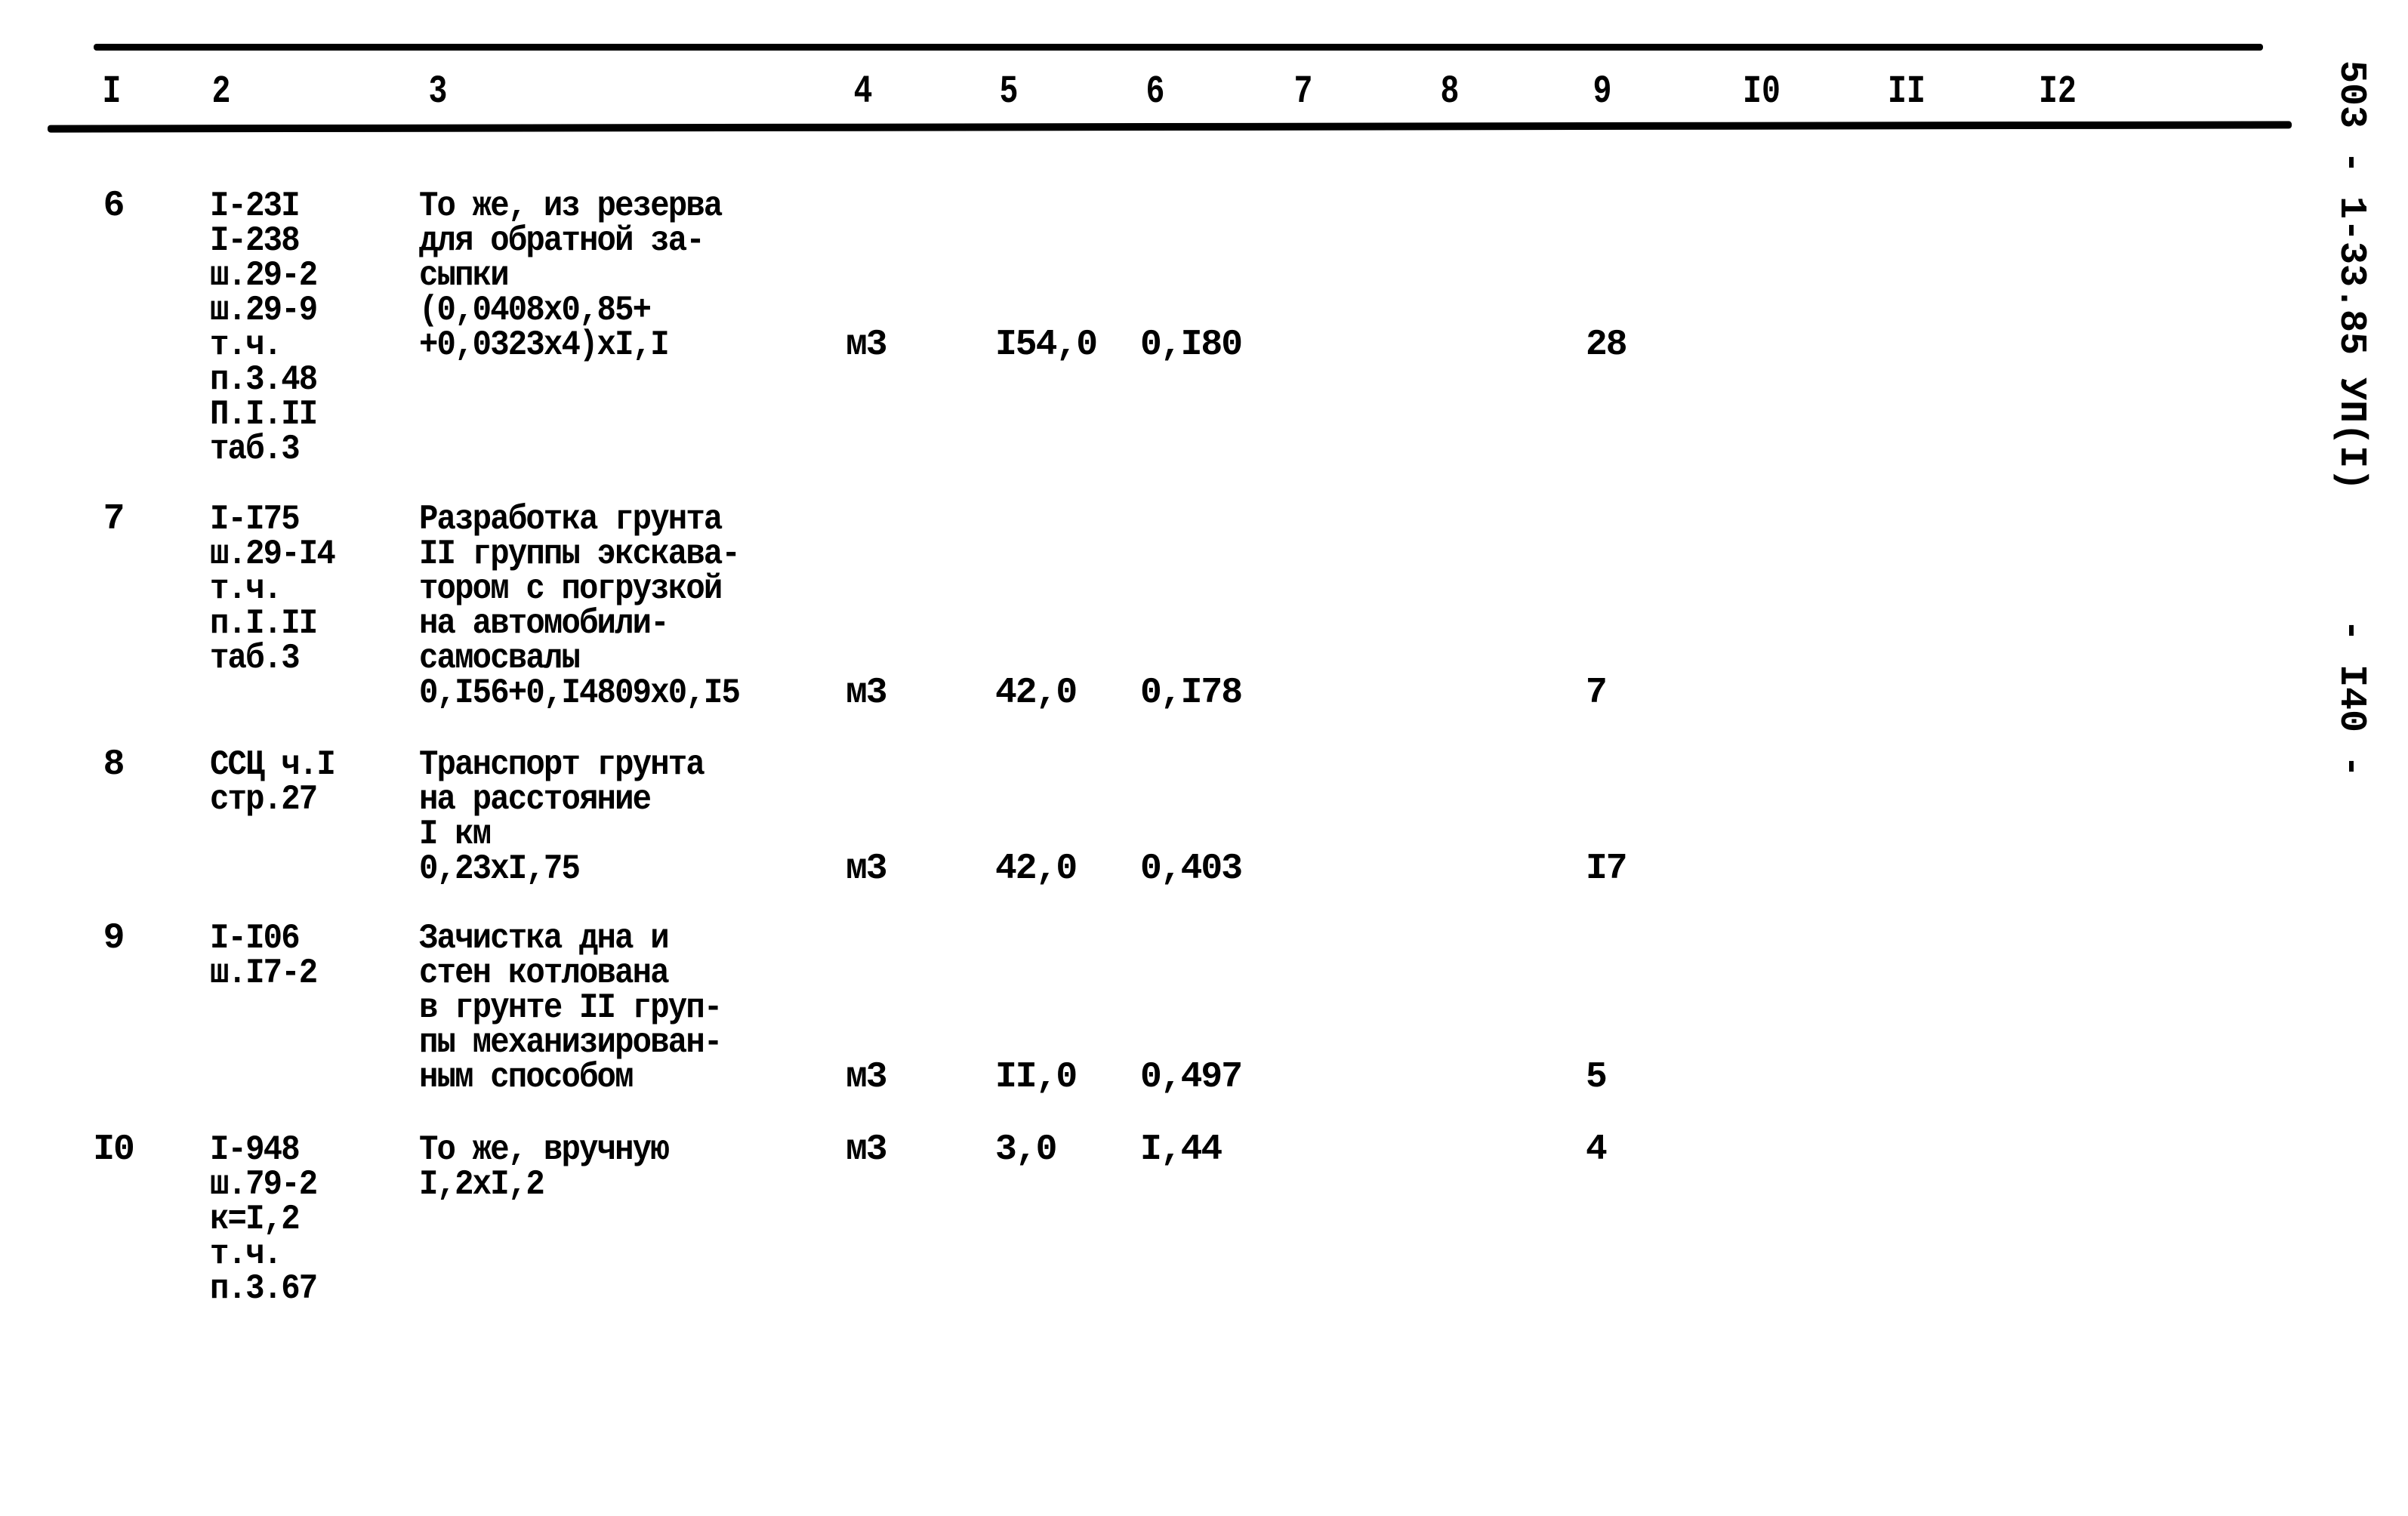 Image resolution: width=2408 pixels, height=1516 pixels. Describe the element at coordinates (114, 519) in the screenshot. I see `row-number: 7` at that location.